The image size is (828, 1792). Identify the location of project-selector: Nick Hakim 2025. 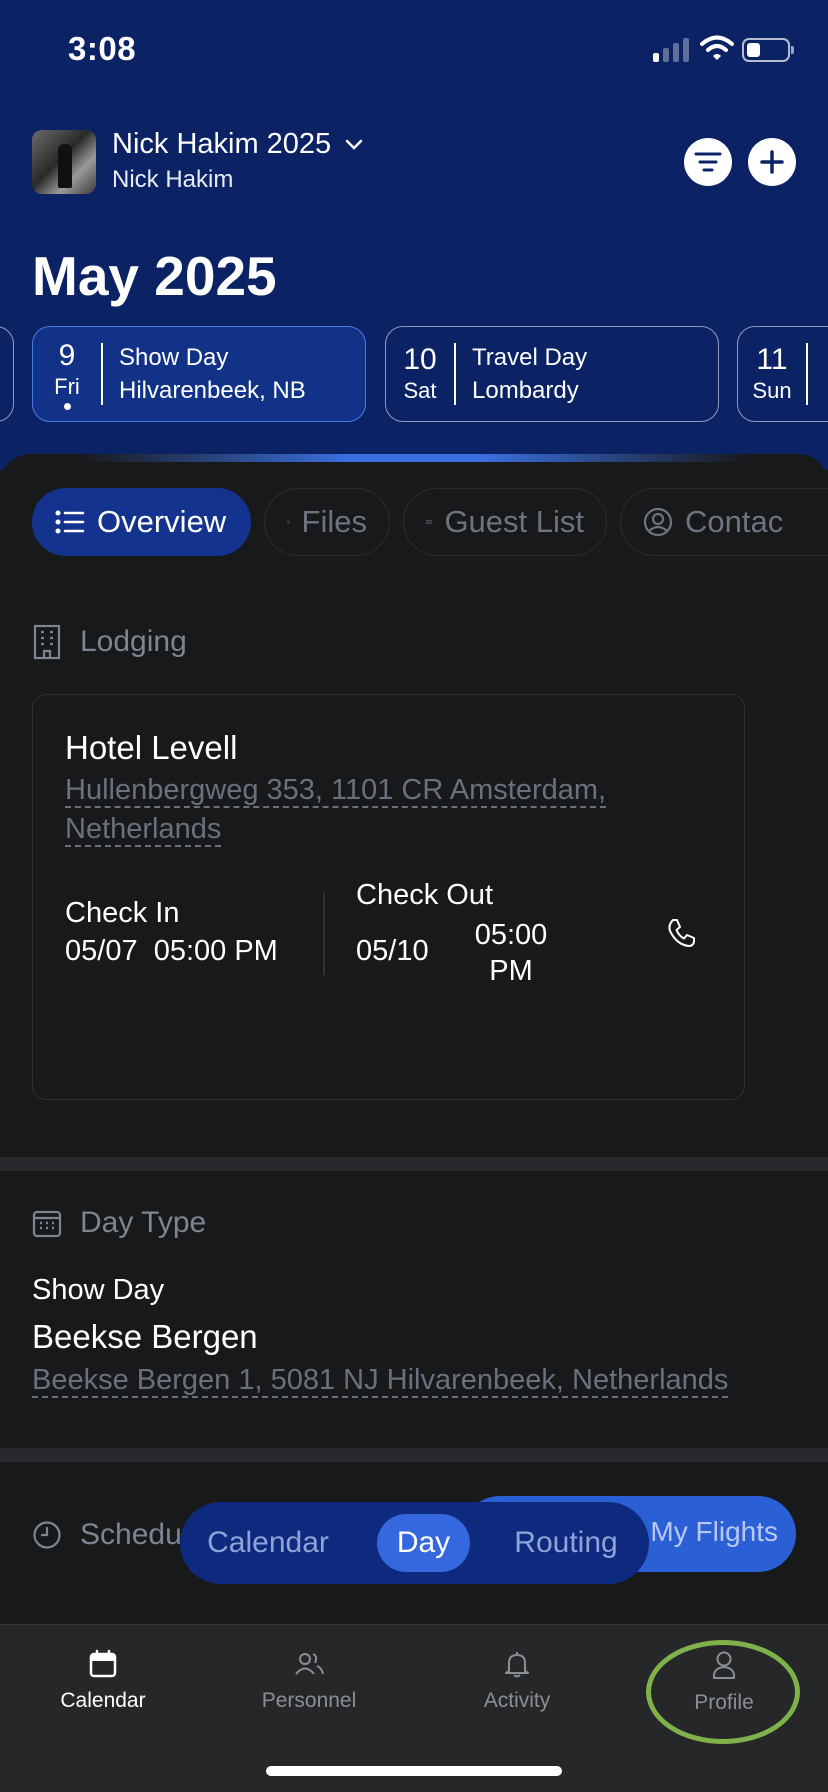
(237, 144).